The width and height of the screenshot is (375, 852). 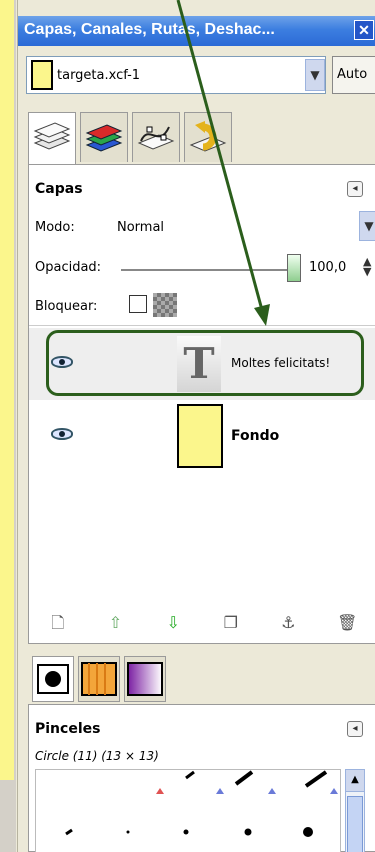 I want to click on tab-brushes, so click(x=53, y=679).